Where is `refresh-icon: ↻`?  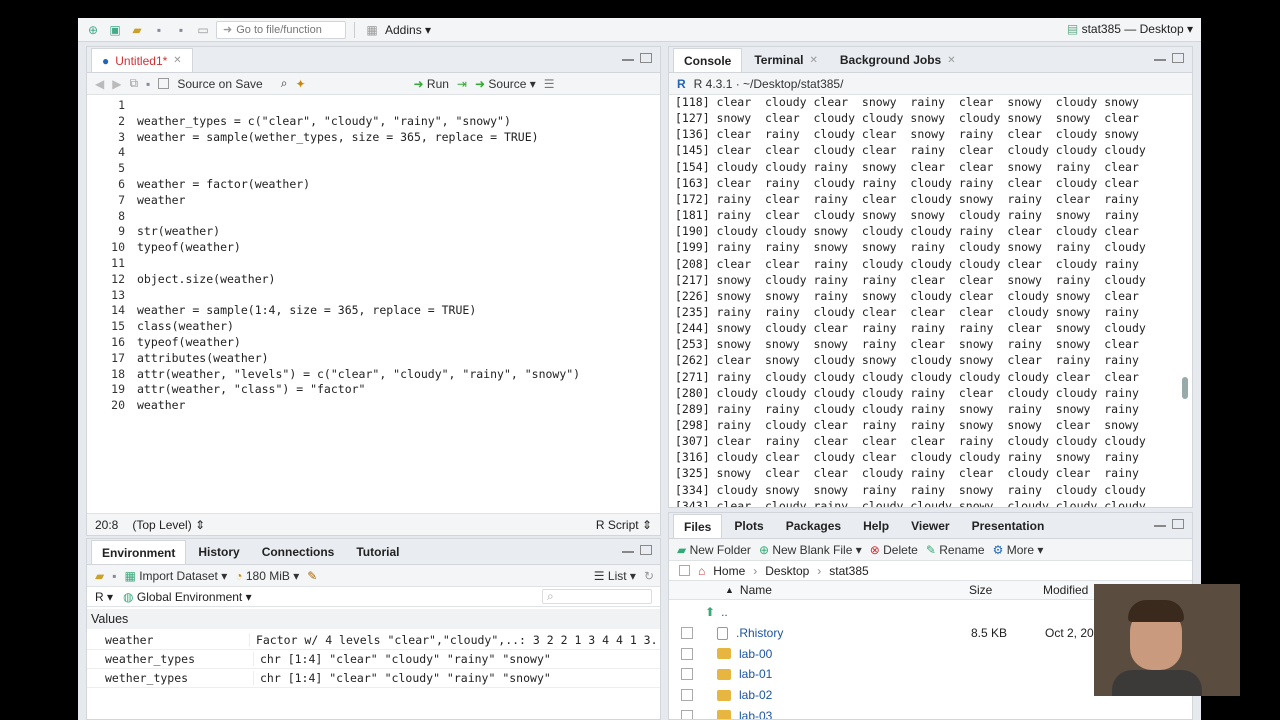 refresh-icon: ↻ is located at coordinates (649, 576).